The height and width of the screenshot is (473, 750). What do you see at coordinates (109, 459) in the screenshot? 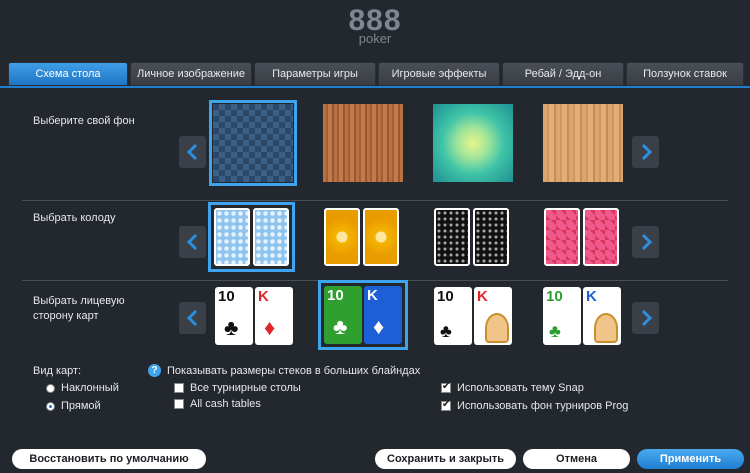
I see `restore-defaults-button: Восстановить по умолчанию` at bounding box center [109, 459].